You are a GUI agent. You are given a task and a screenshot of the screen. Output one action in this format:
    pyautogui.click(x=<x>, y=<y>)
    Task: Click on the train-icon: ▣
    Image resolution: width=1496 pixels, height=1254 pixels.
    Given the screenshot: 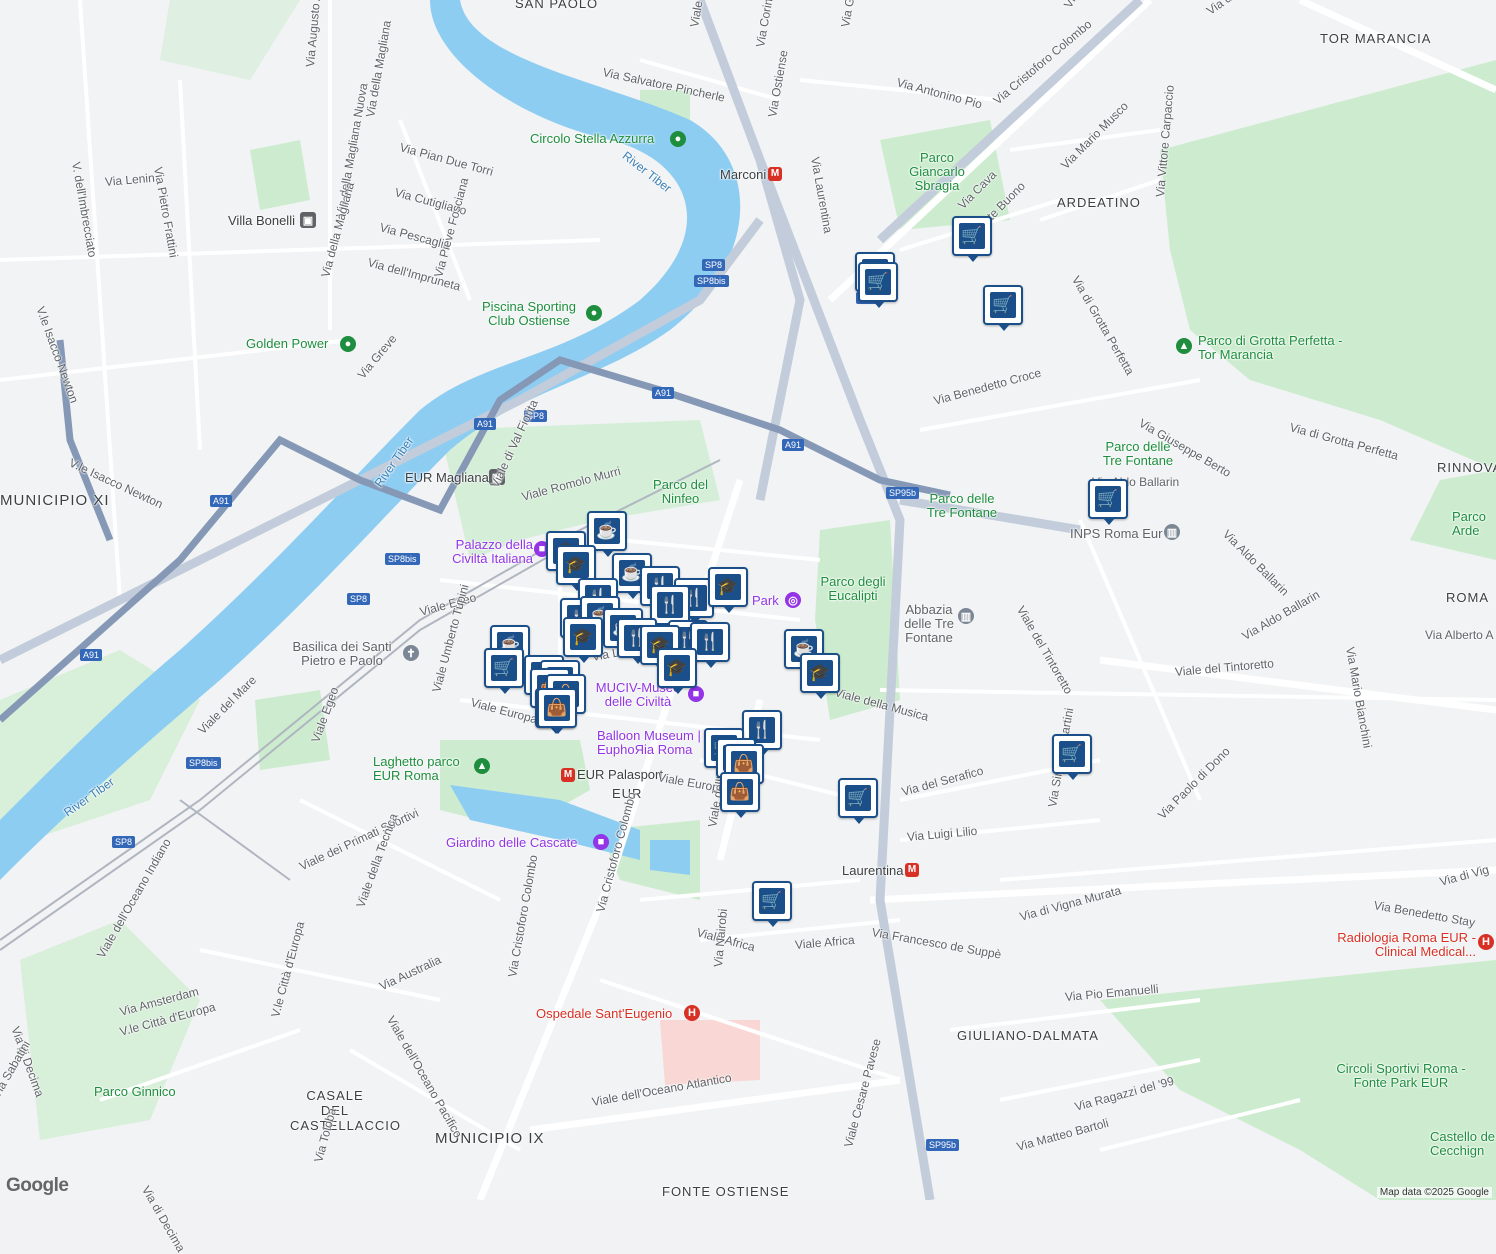 What is the action you would take?
    pyautogui.click(x=308, y=220)
    